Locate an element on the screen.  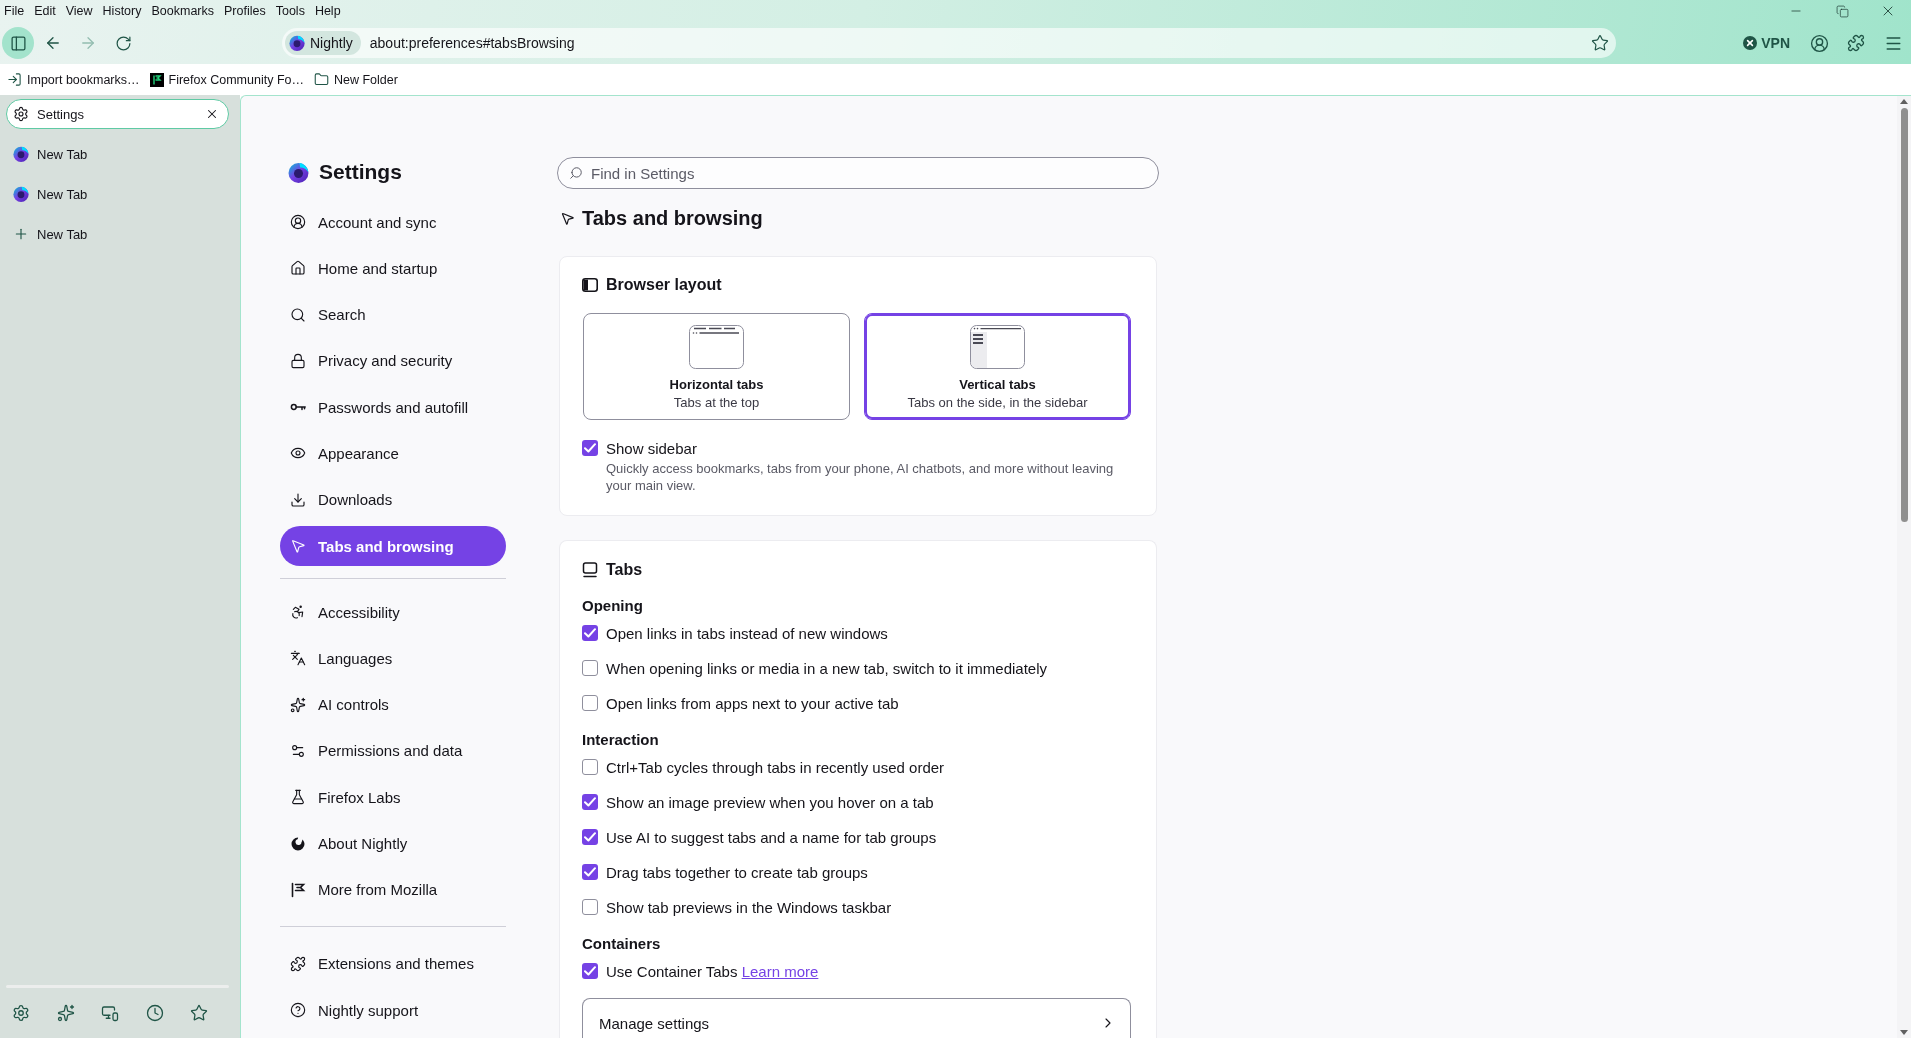
arrow-in-box-icon is located at coordinates (14, 79).